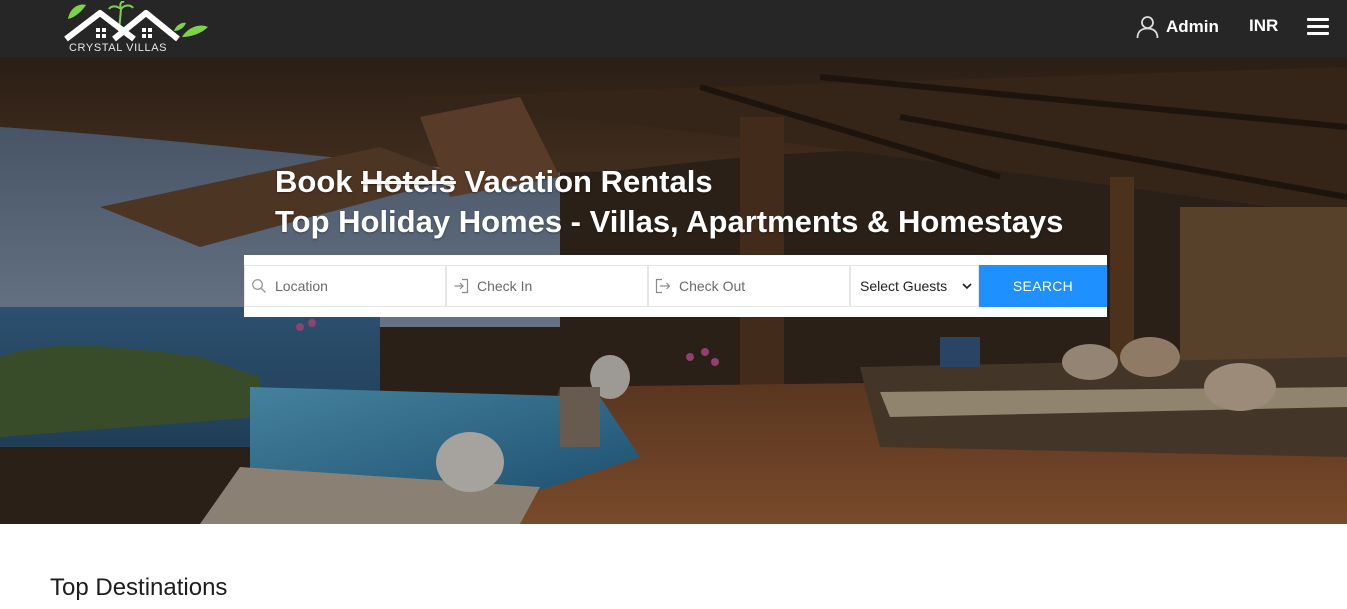 The height and width of the screenshot is (609, 1347). Describe the element at coordinates (314, 181) in the screenshot. I see `headline-book: Book` at that location.